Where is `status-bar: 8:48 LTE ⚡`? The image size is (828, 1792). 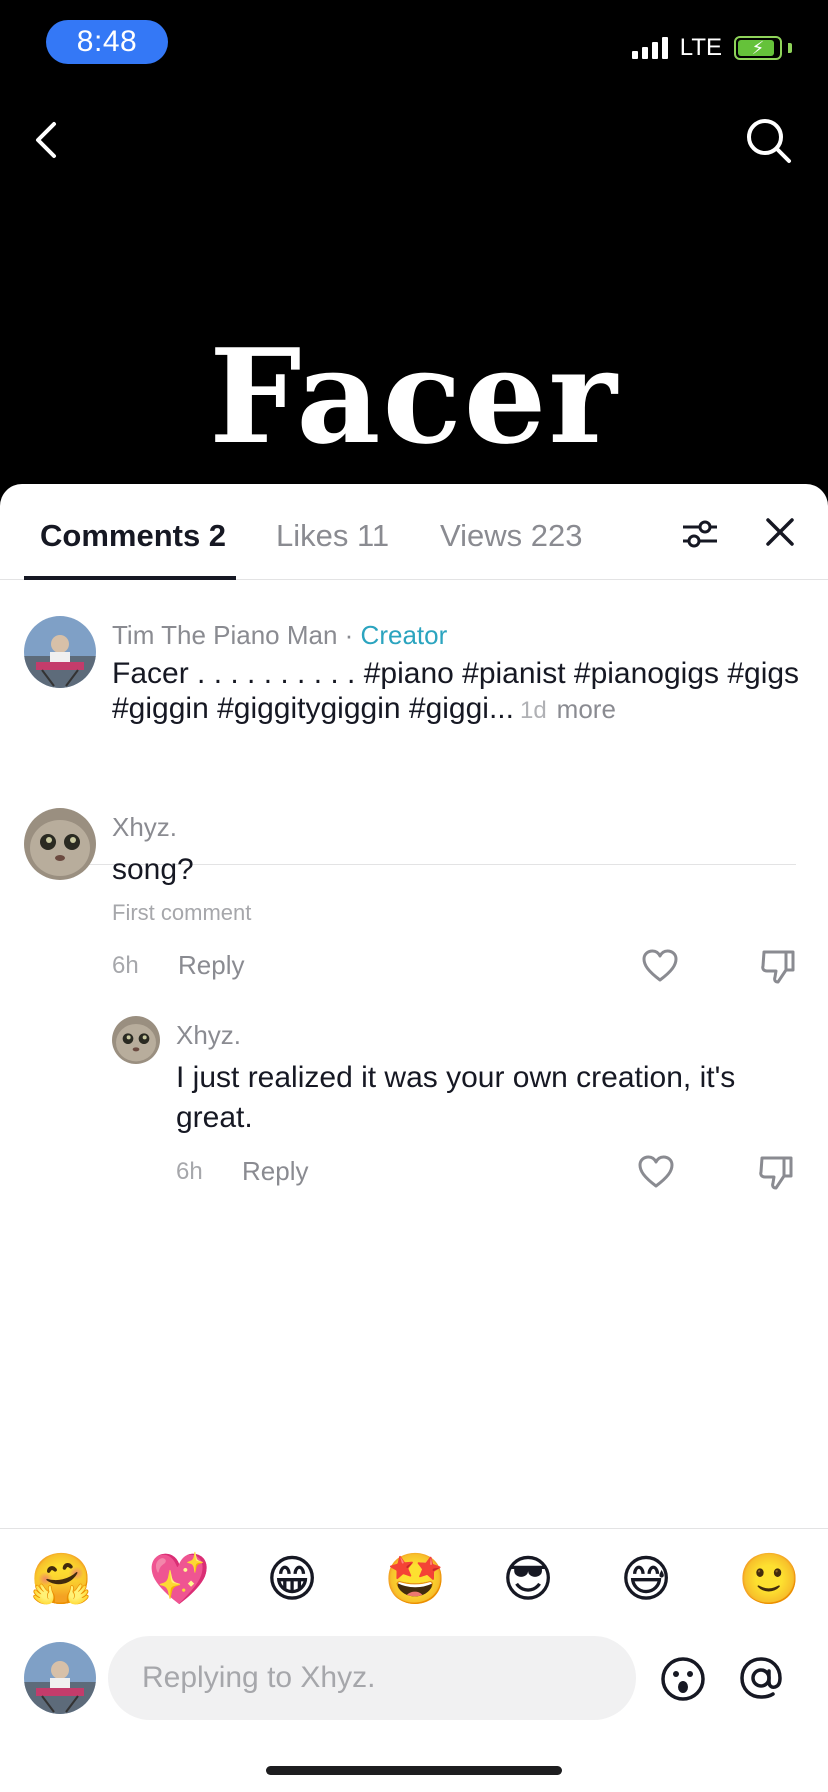
status-bar: 8:48 LTE ⚡ is located at coordinates (414, 50).